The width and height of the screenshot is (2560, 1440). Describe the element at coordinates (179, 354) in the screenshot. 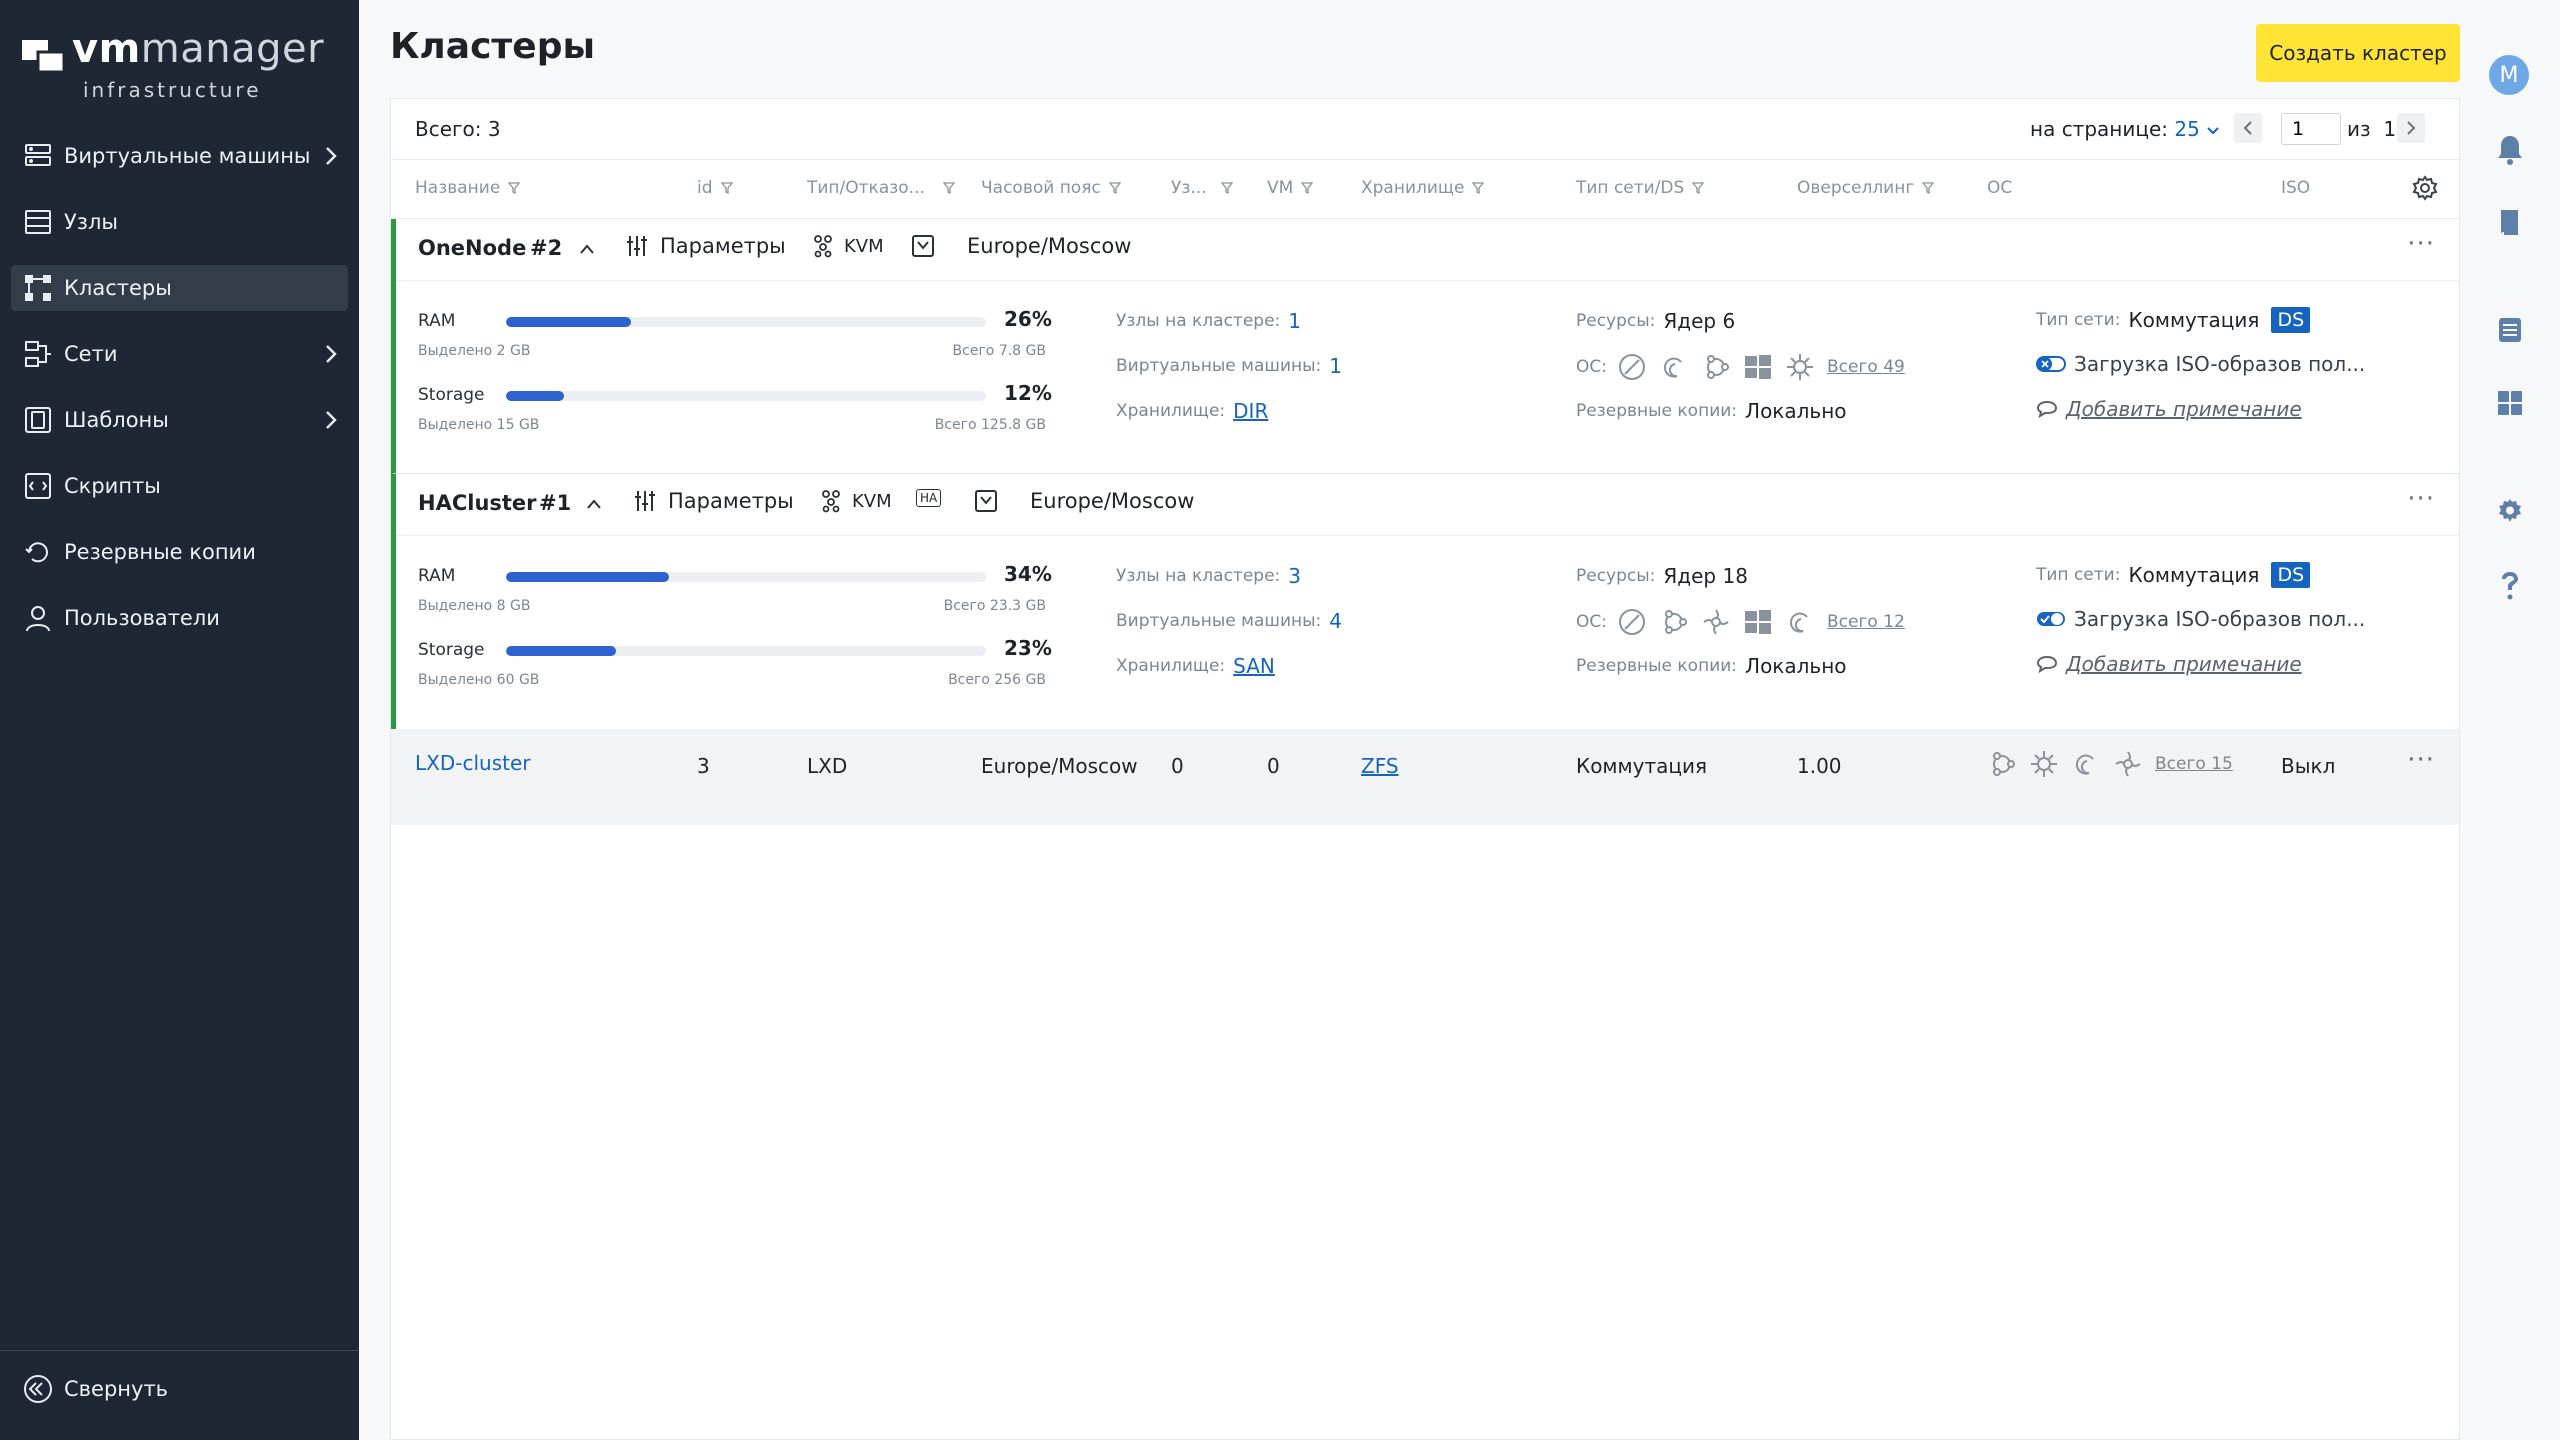

I see `sidebar-item-networks: Сети` at that location.